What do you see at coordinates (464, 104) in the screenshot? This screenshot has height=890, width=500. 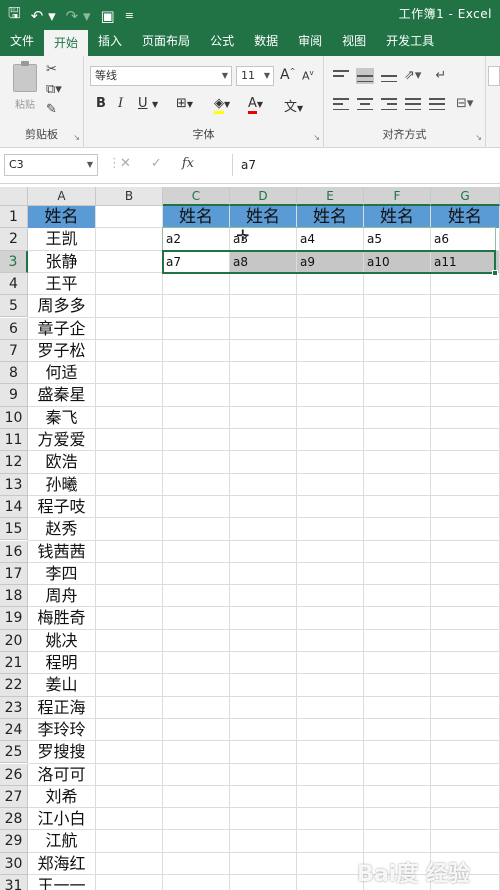 I see `merge-center-icon: ⊟▾` at bounding box center [464, 104].